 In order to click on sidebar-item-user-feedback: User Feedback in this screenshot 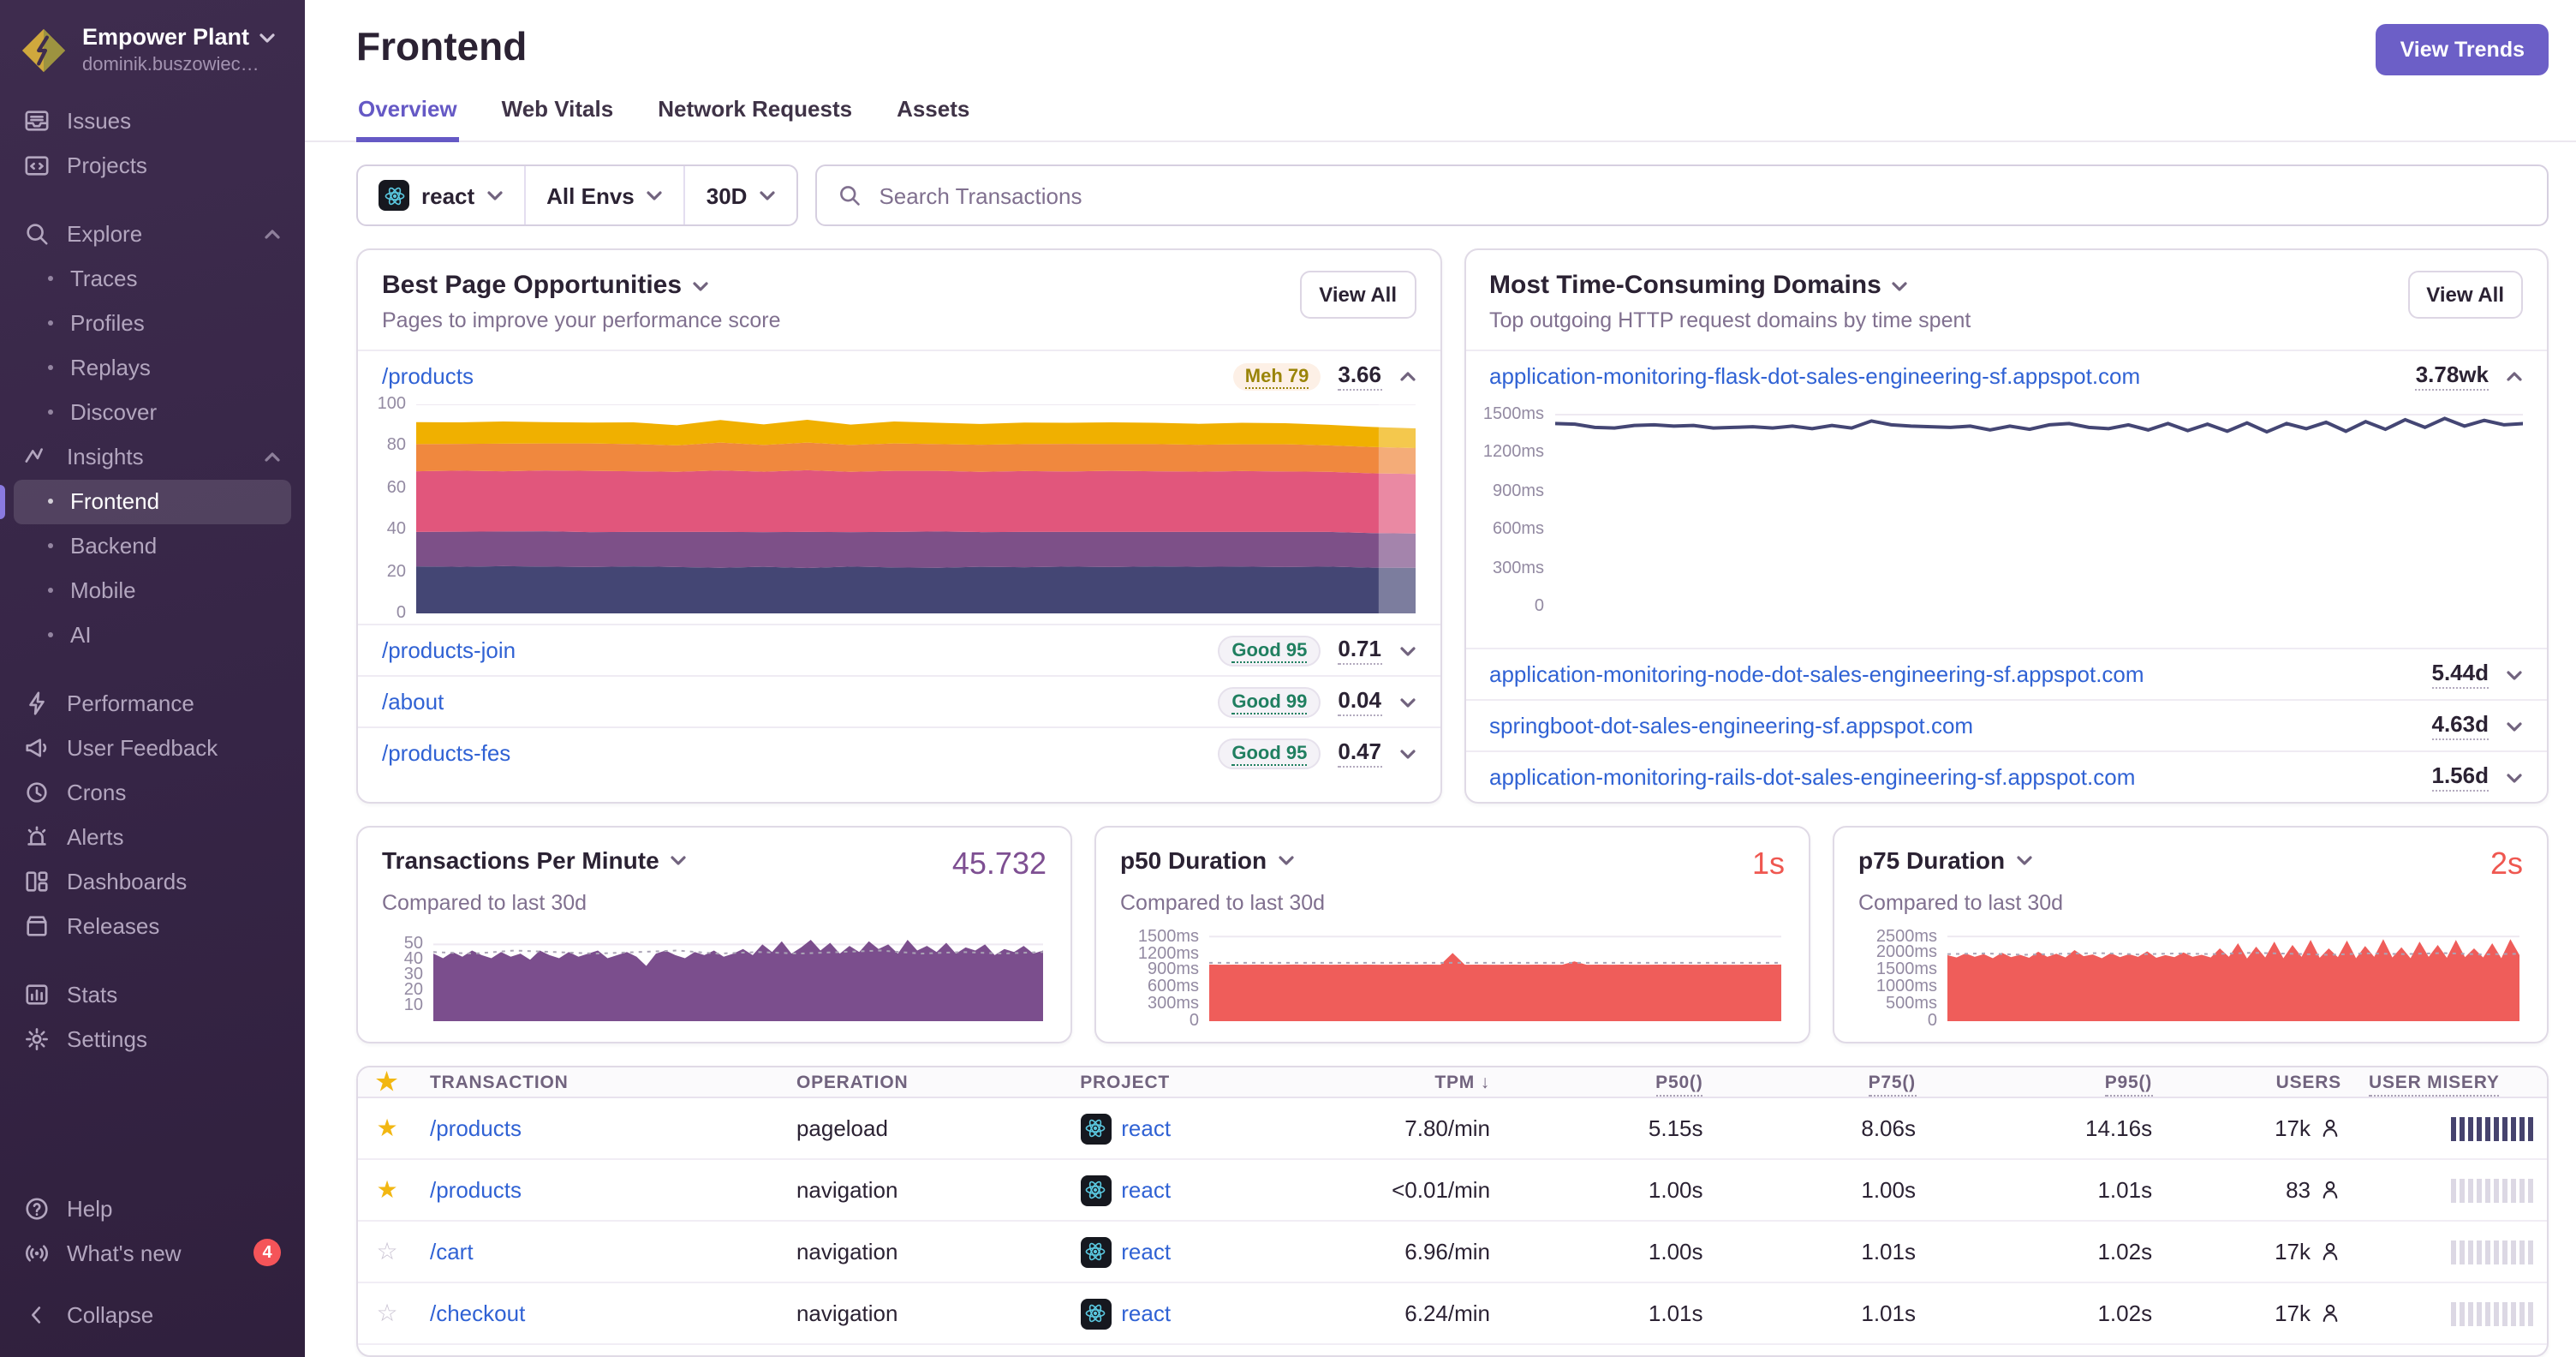, I will do `click(152, 749)`.